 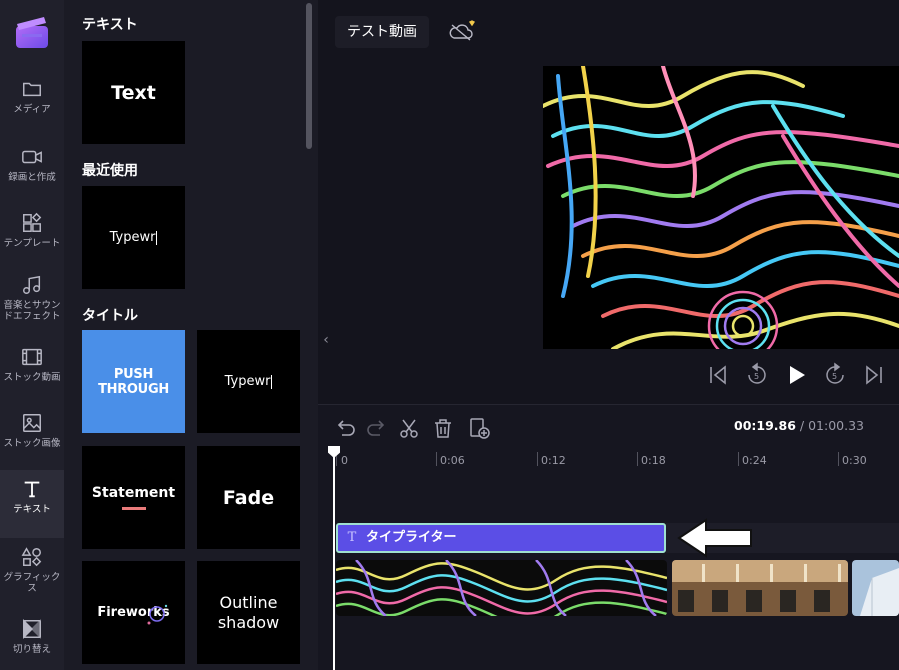 What do you see at coordinates (714, 538) in the screenshot?
I see `arrow-annotation-icon` at bounding box center [714, 538].